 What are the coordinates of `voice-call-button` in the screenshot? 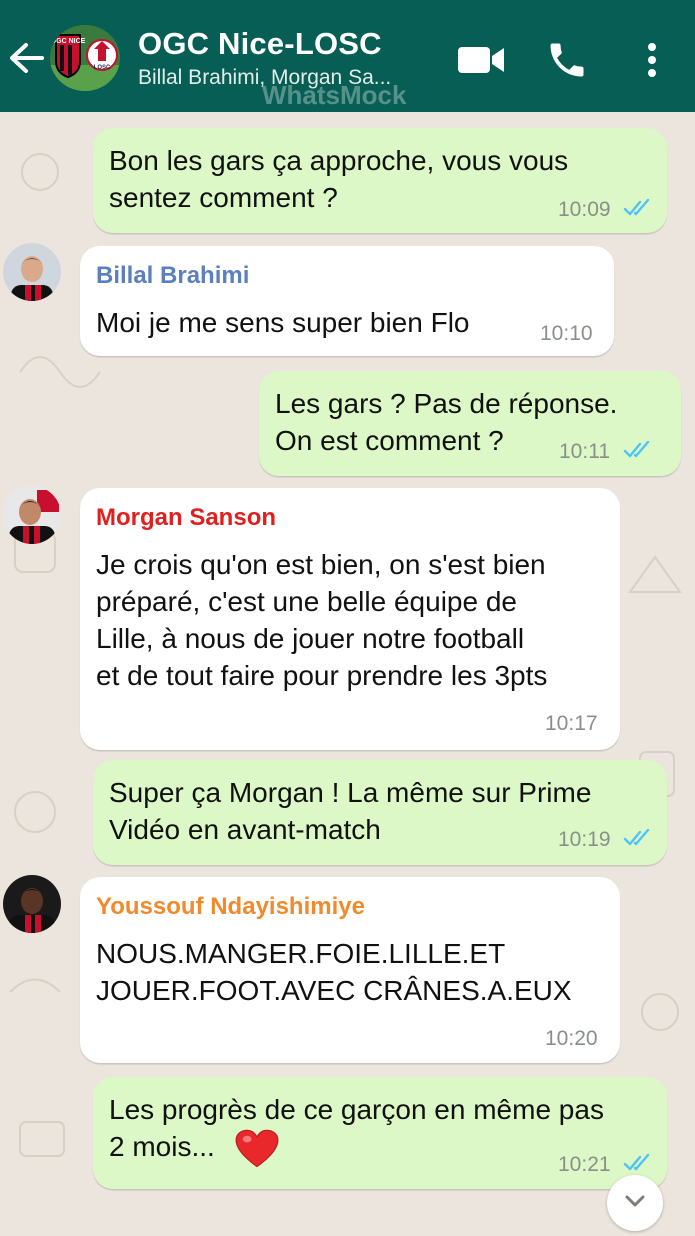 It's located at (567, 60).